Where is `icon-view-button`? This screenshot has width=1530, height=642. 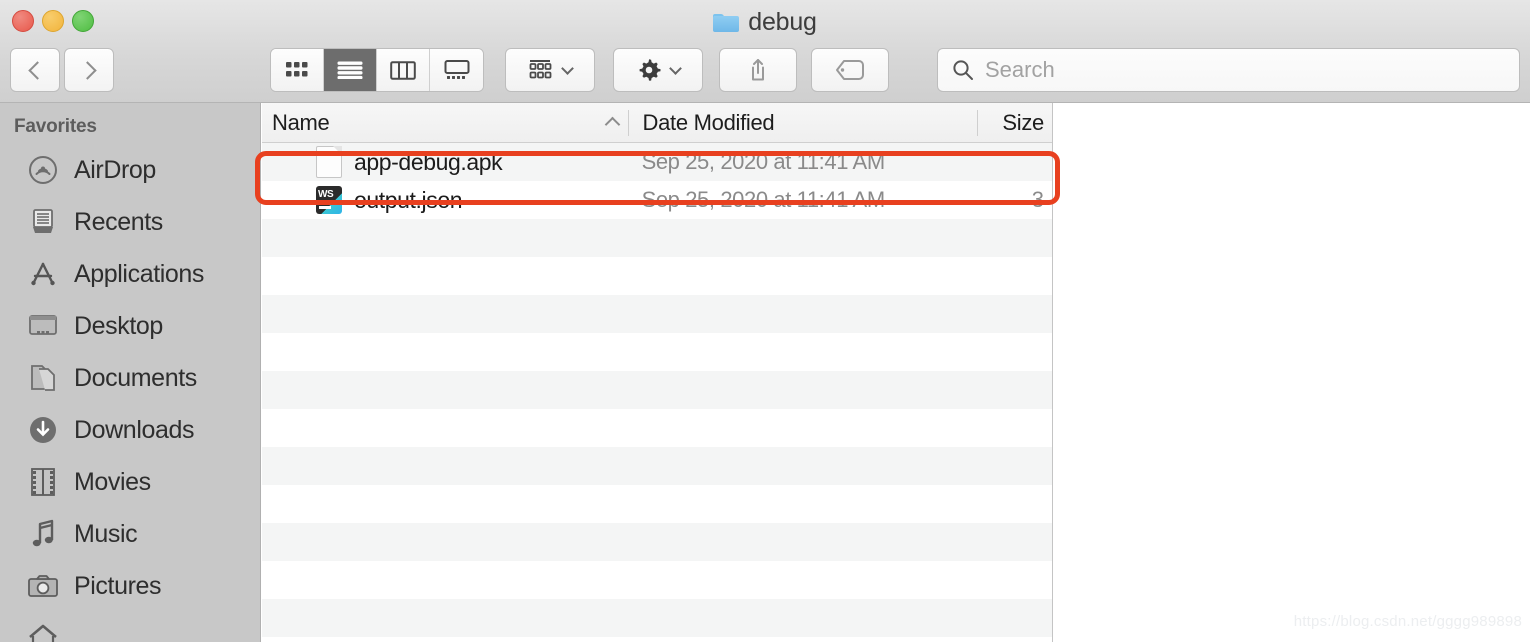 icon-view-button is located at coordinates (297, 70).